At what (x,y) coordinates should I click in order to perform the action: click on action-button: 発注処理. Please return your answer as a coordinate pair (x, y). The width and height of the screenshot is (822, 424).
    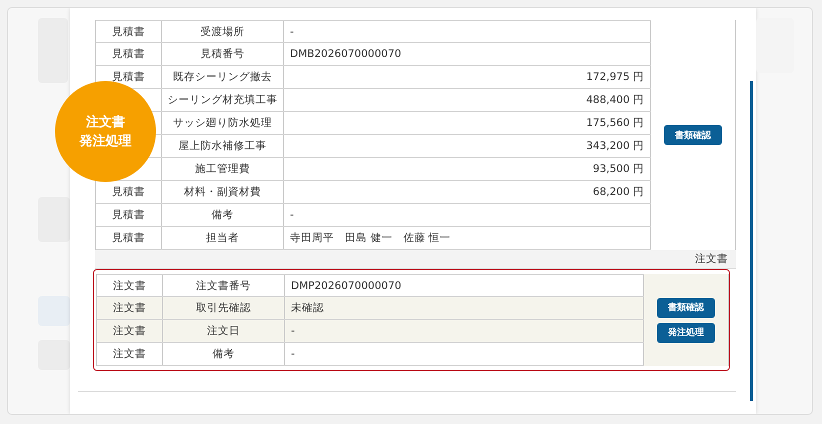
    Looking at the image, I should click on (686, 332).